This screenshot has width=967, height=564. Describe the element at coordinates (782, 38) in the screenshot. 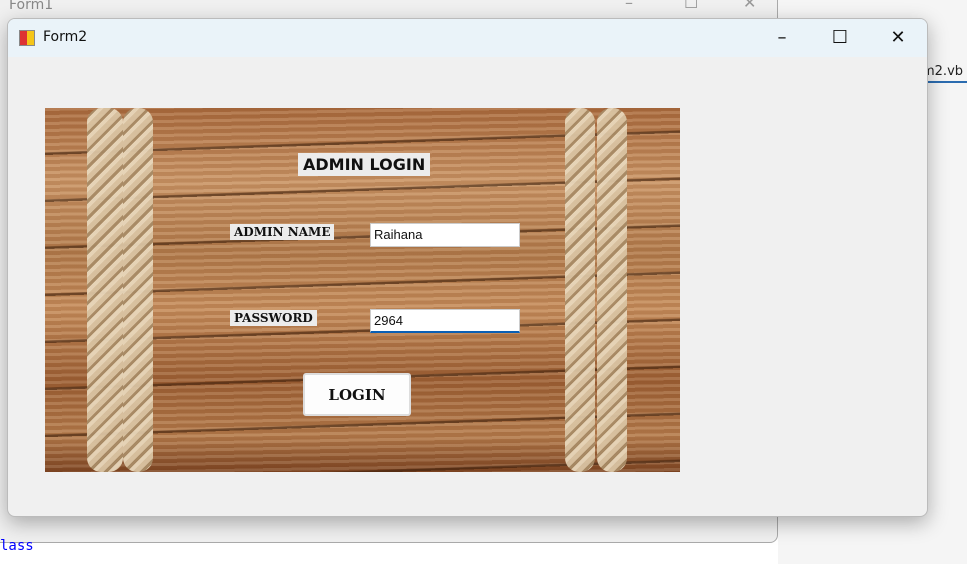

I see `minimize-button: –` at that location.